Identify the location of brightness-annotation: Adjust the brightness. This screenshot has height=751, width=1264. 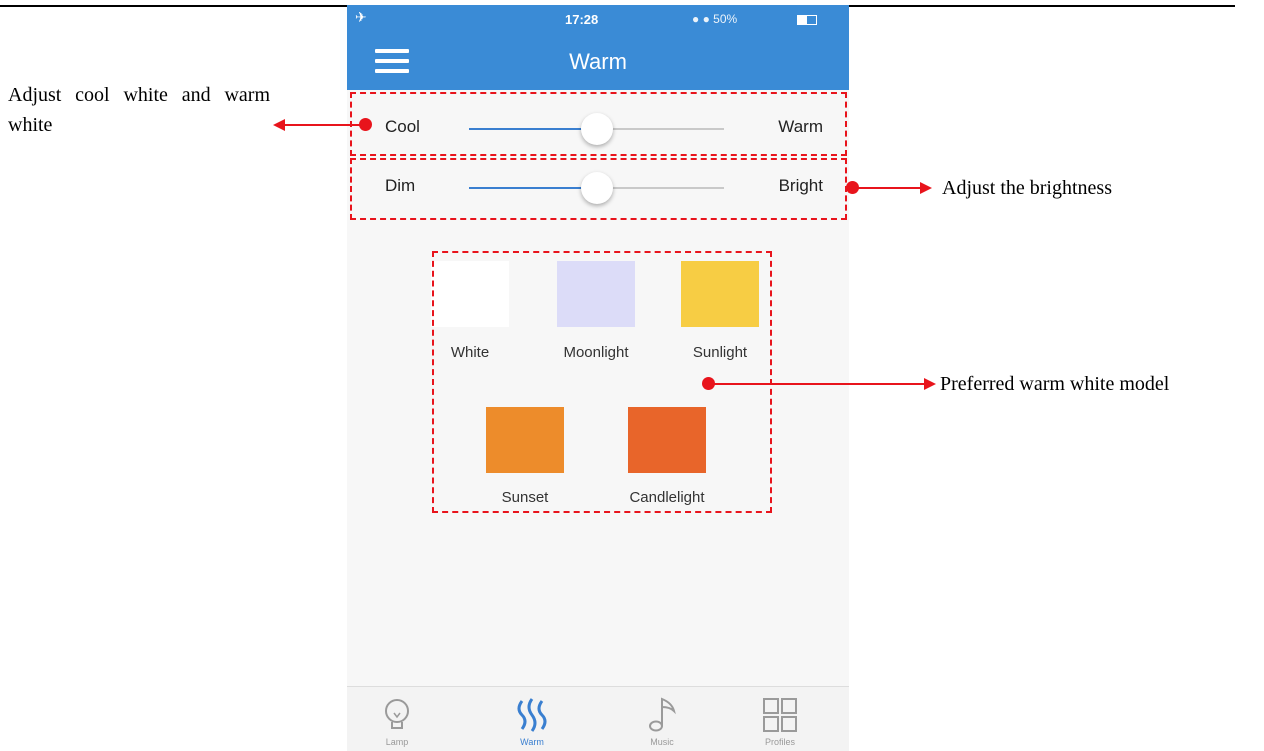
(1027, 188).